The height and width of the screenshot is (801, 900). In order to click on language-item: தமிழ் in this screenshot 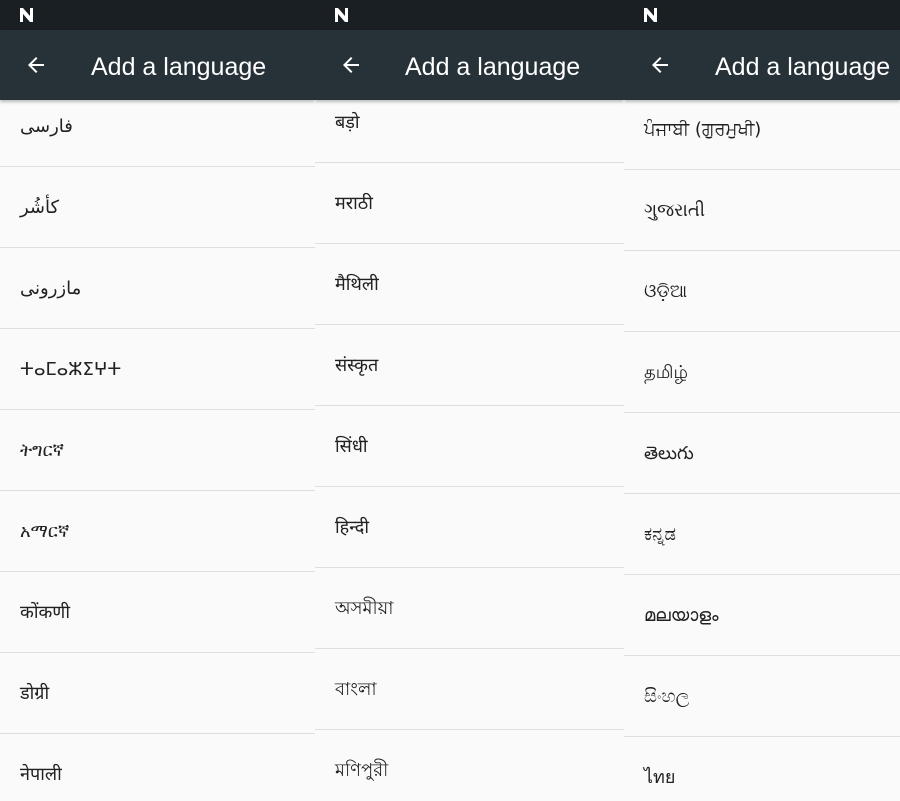, I will do `click(762, 372)`.